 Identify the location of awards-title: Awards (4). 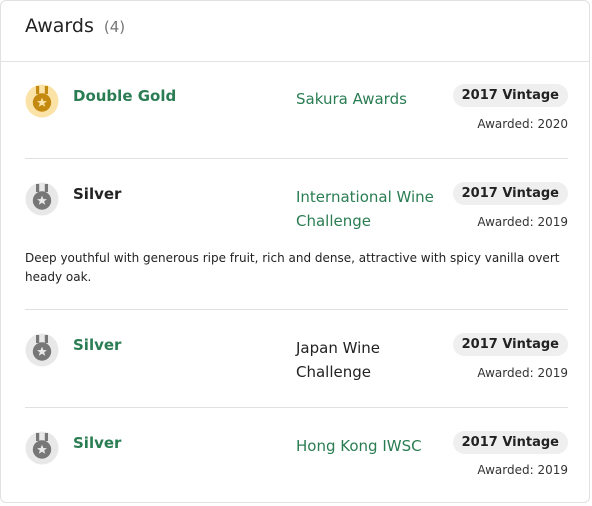
(75, 26).